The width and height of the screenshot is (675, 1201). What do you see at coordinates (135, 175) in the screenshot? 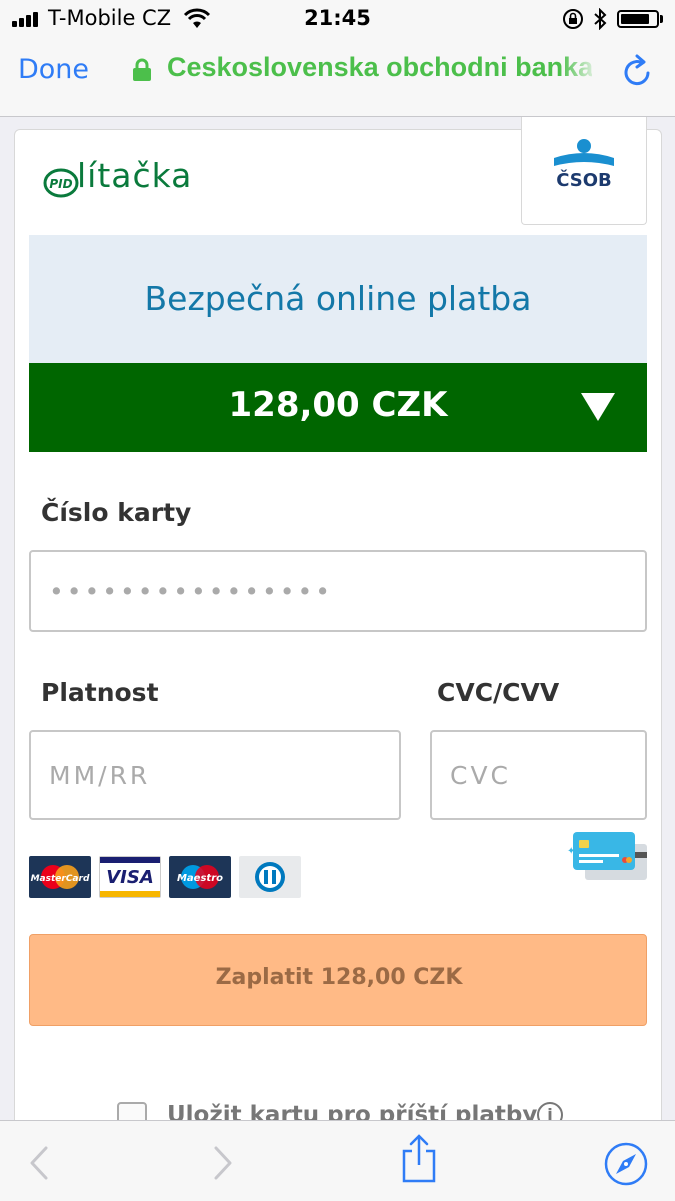
I see `merchant-brand-name: lítačka` at bounding box center [135, 175].